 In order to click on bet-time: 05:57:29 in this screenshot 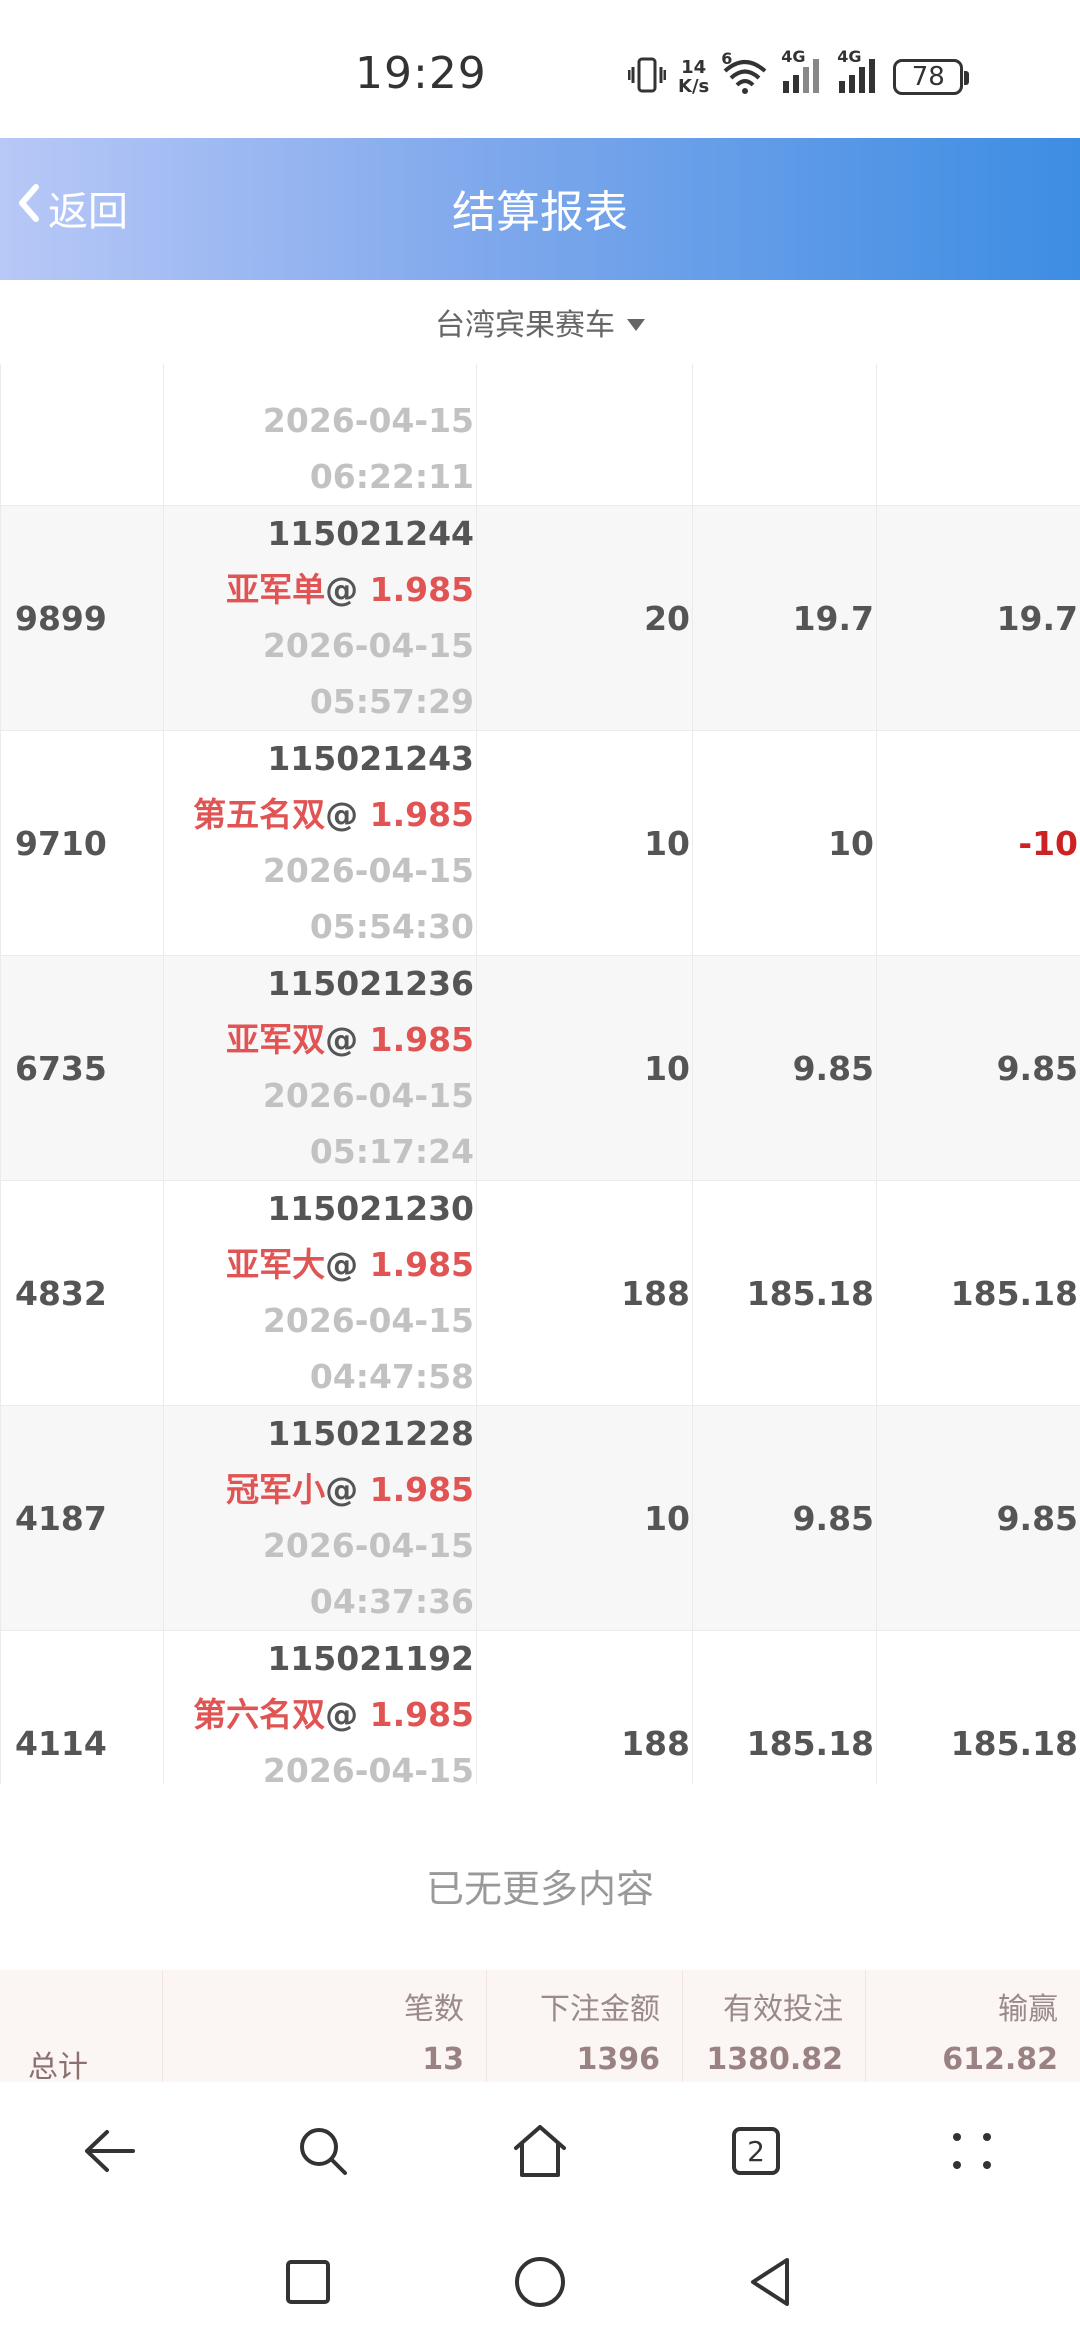, I will do `click(391, 701)`.